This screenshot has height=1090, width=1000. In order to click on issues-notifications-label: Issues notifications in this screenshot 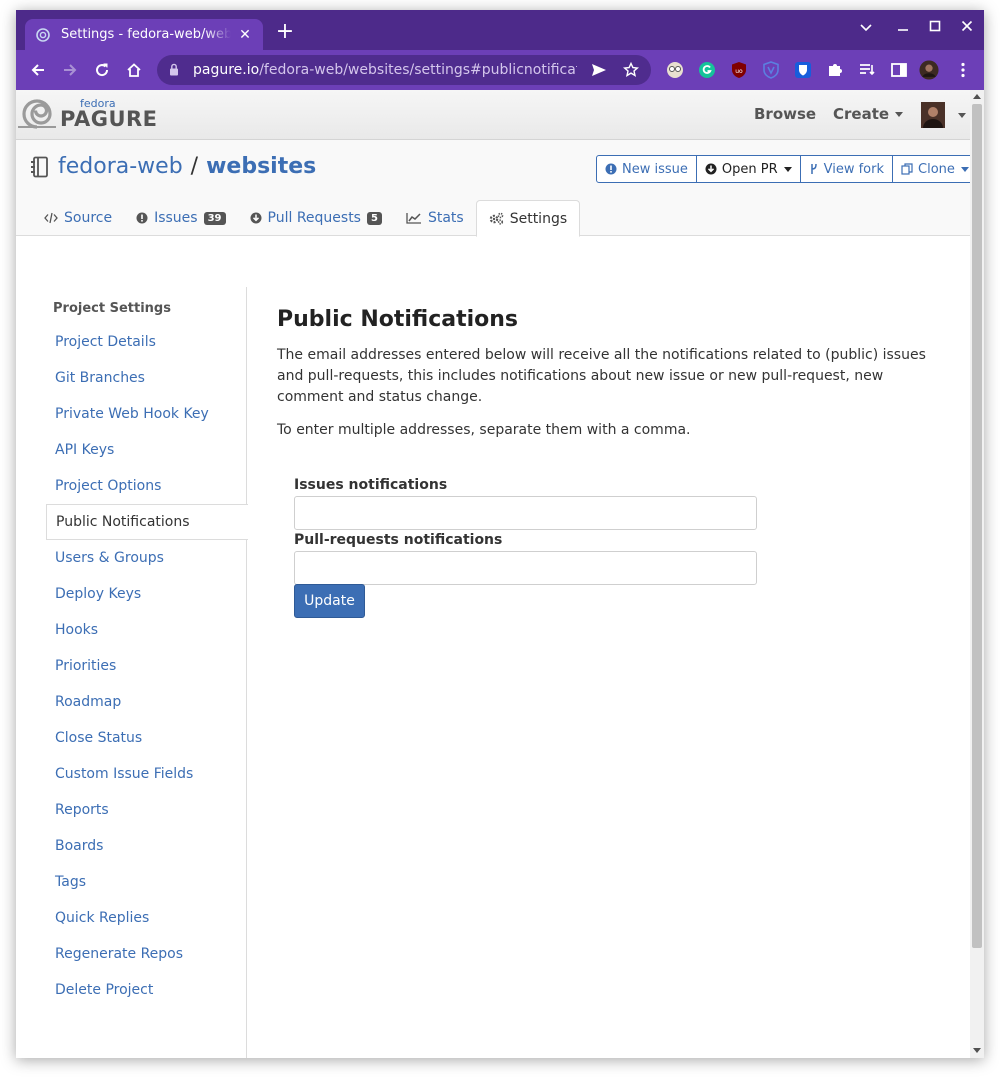, I will do `click(371, 485)`.